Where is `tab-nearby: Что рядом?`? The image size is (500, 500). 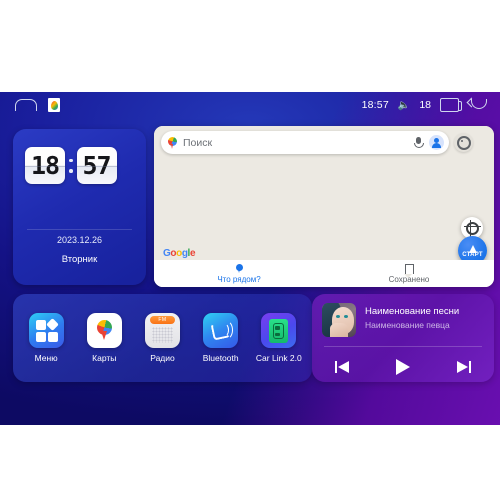 tab-nearby: Что рядом? is located at coordinates (239, 273).